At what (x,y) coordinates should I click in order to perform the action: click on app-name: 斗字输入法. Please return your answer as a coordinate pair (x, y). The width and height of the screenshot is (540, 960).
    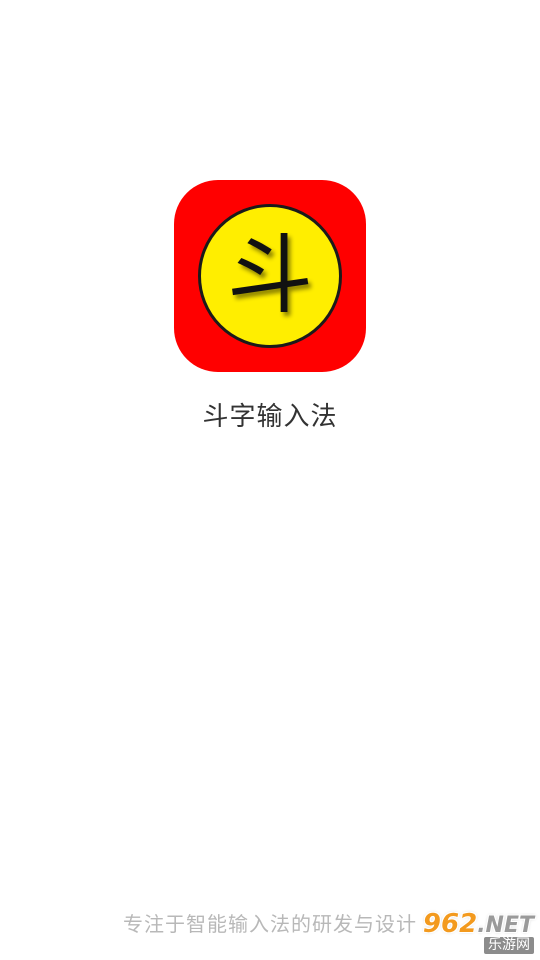
    Looking at the image, I should click on (270, 417).